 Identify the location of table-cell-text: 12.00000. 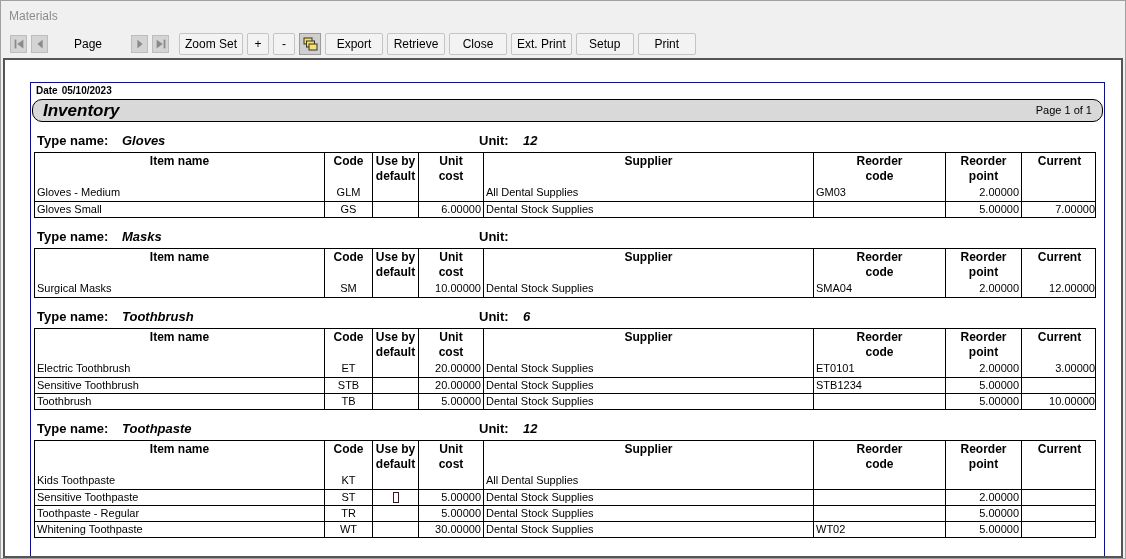
(1072, 288).